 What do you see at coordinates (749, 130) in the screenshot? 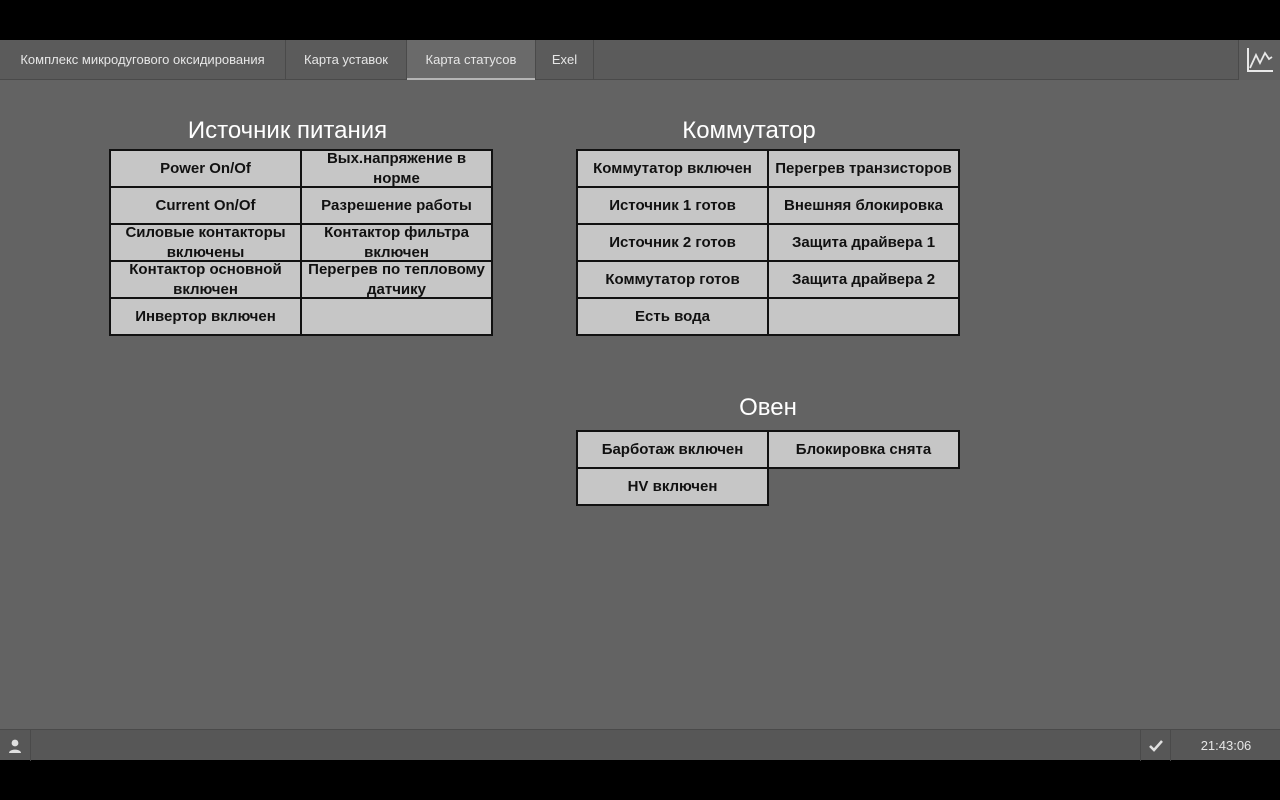
I see `commutator-title: Коммутатор` at bounding box center [749, 130].